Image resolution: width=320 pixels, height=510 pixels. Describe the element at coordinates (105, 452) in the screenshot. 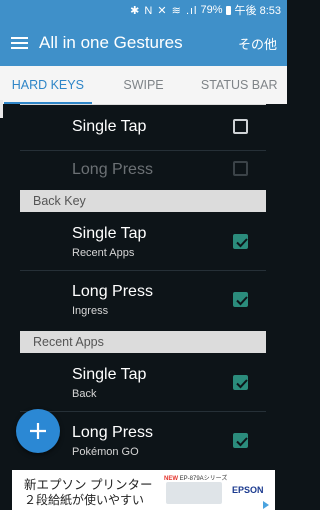

I see `row-subtitle: Pokémon GO` at that location.